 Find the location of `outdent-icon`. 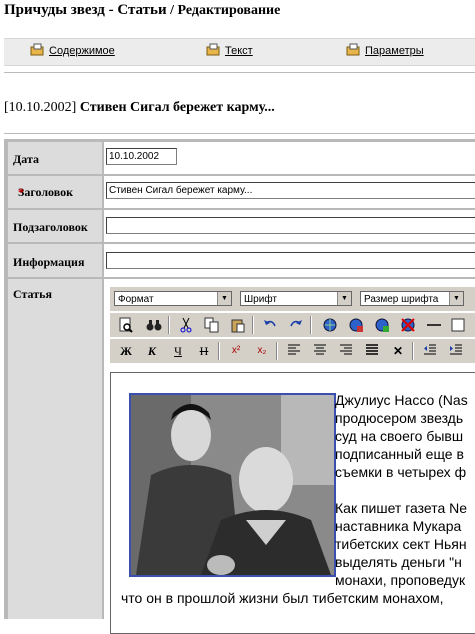

outdent-icon is located at coordinates (430, 349).